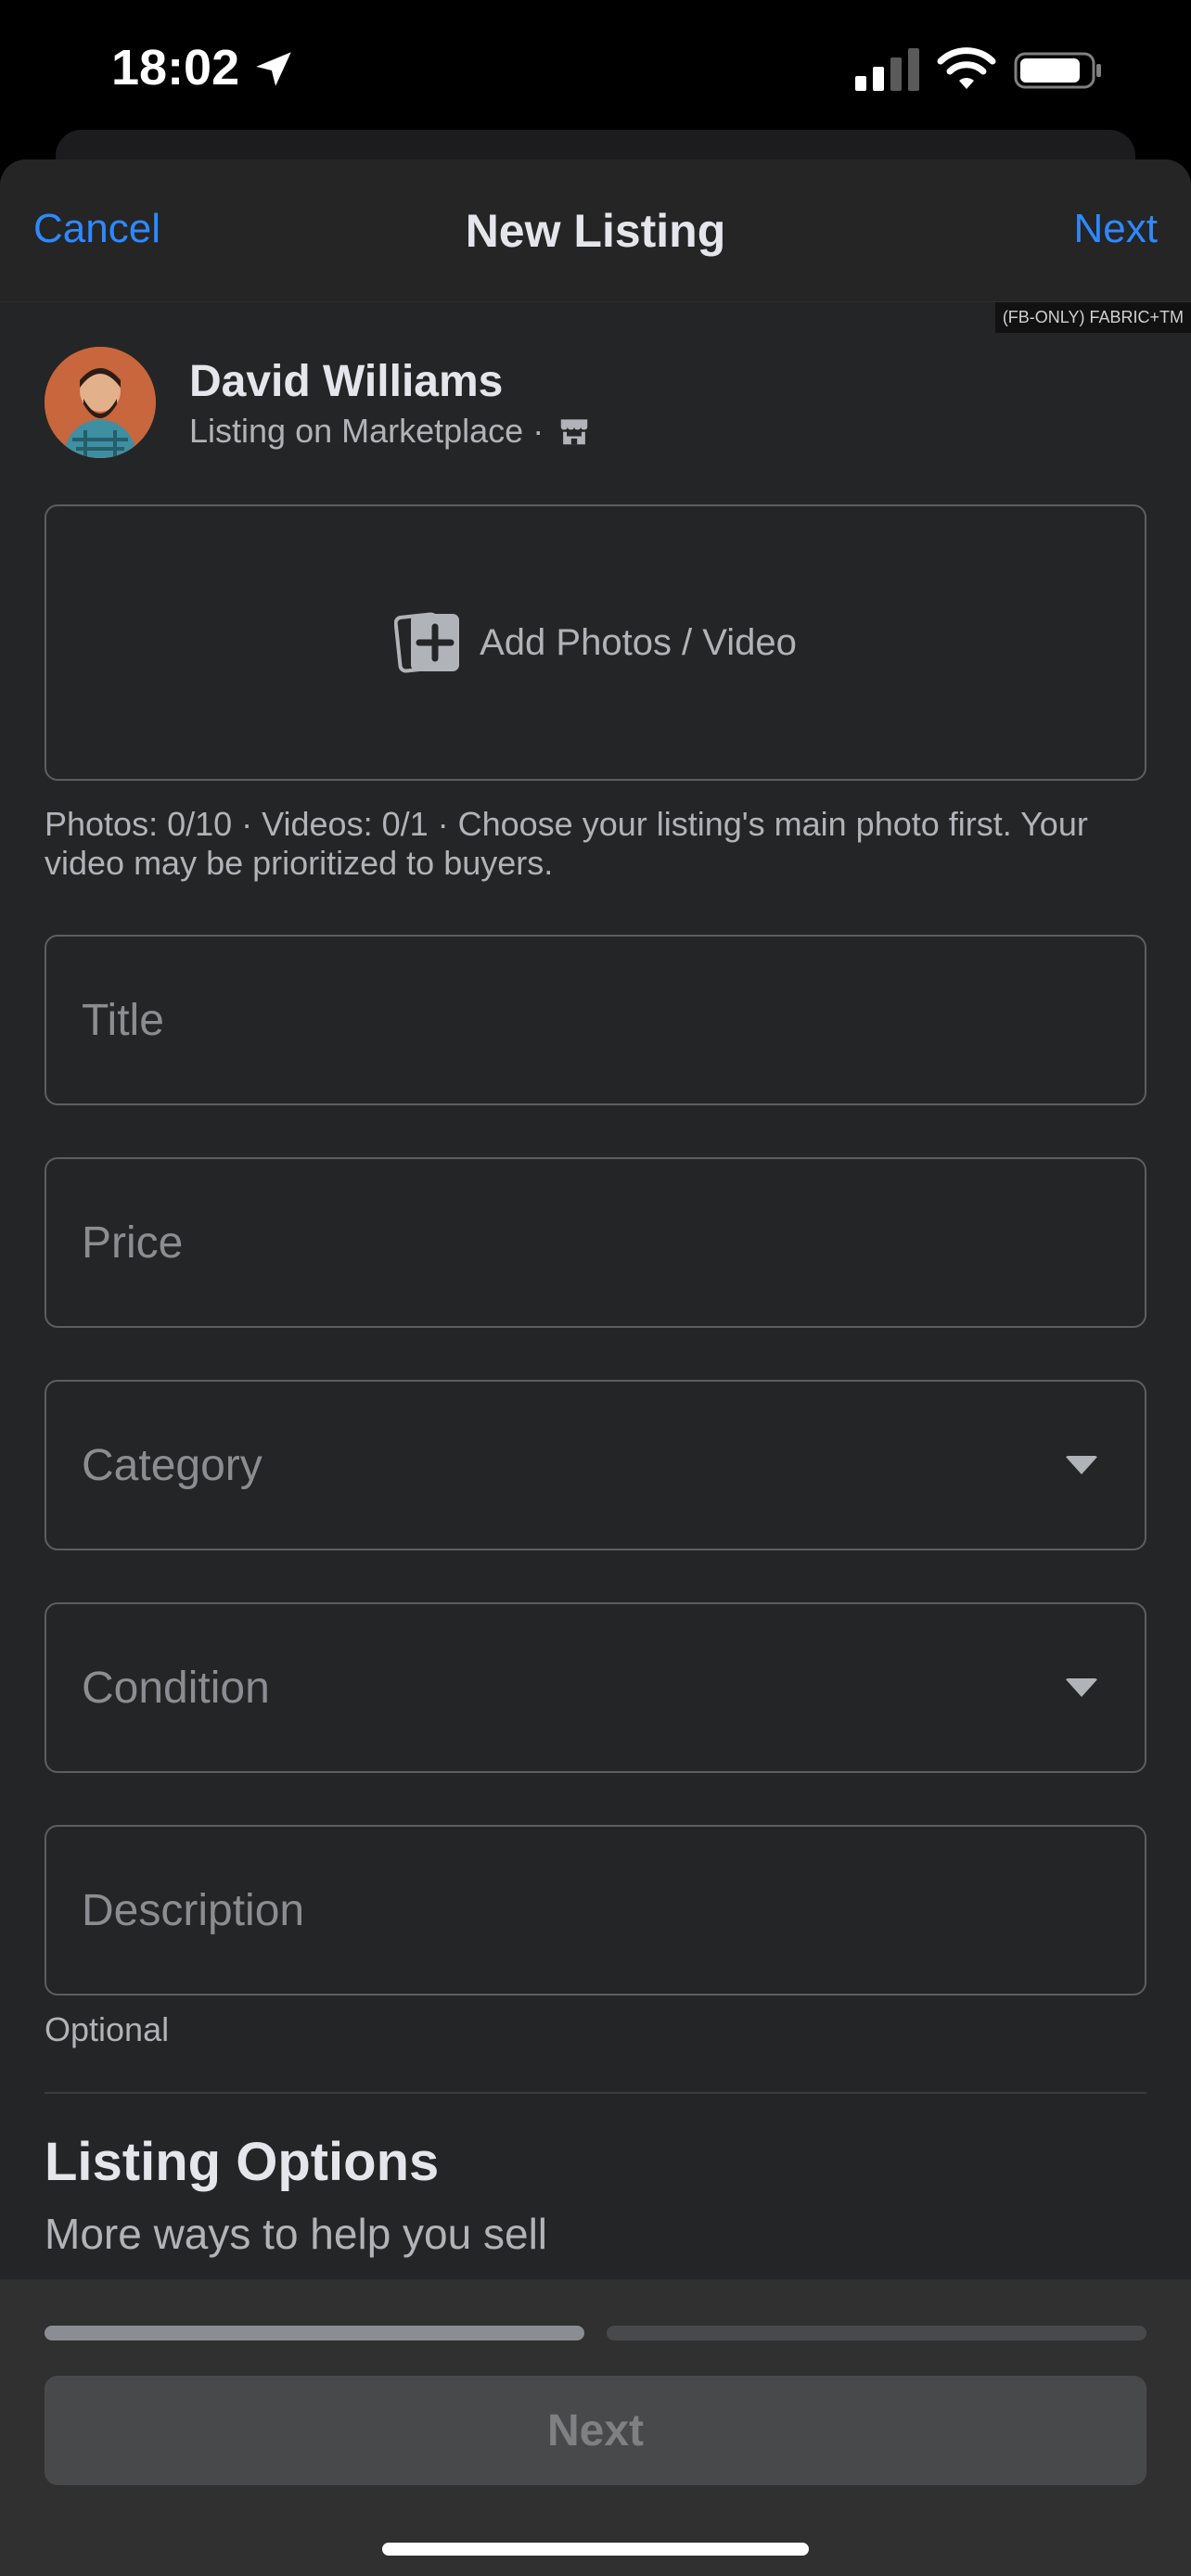 The image size is (1191, 2576). Describe the element at coordinates (108, 2029) in the screenshot. I see `description-optional-note: Optional` at that location.